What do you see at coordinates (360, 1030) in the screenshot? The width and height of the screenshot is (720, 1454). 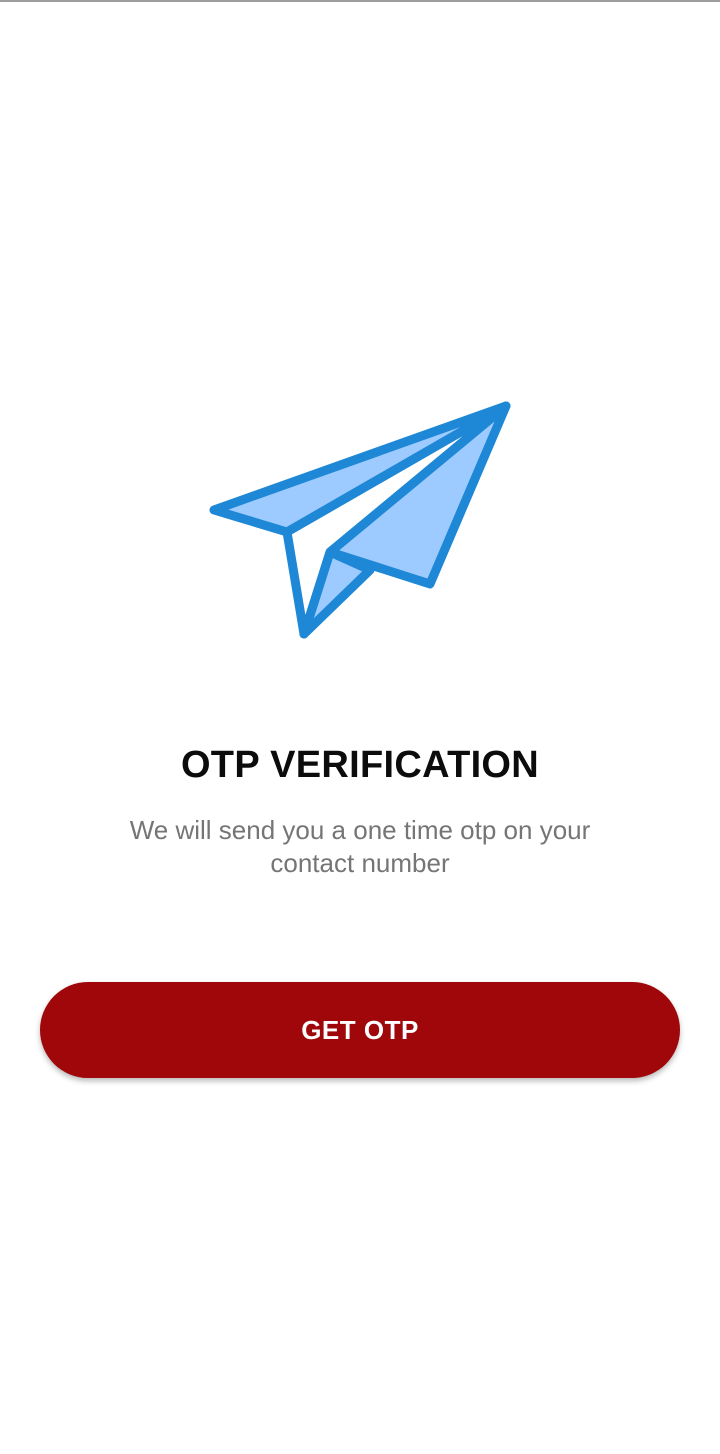 I see `get-otp-button: GET OTP` at bounding box center [360, 1030].